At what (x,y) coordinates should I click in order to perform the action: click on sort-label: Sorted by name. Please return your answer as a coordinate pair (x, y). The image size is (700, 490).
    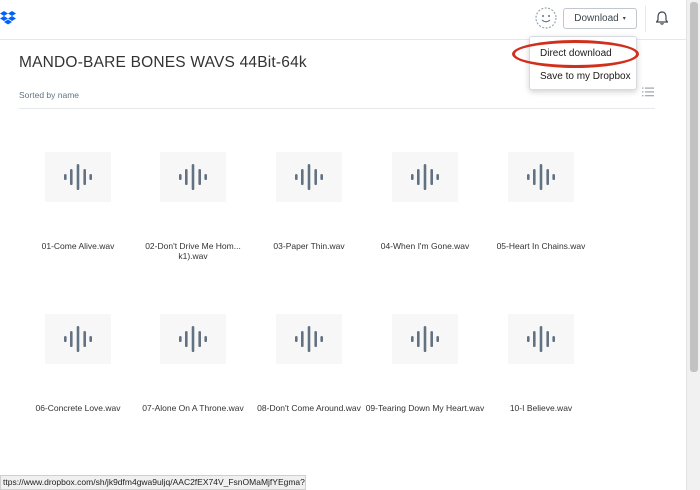
    Looking at the image, I should click on (49, 95).